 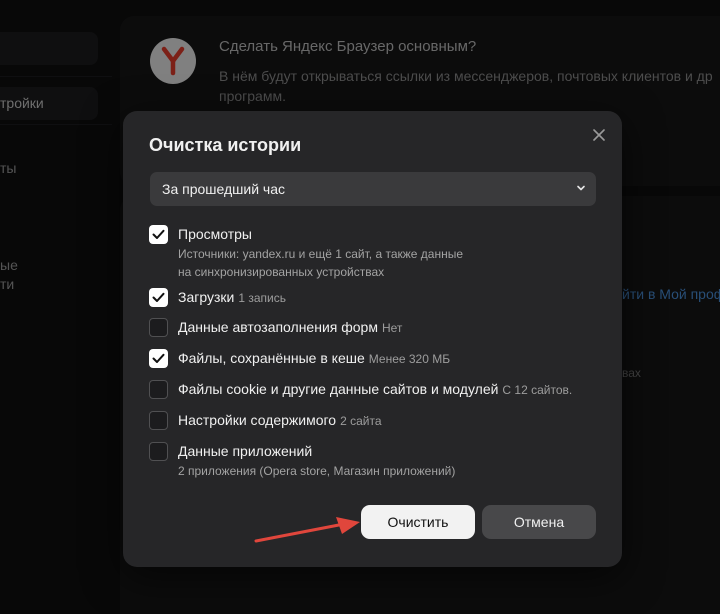 I want to click on annotation-arrow-icon, so click(x=307, y=530).